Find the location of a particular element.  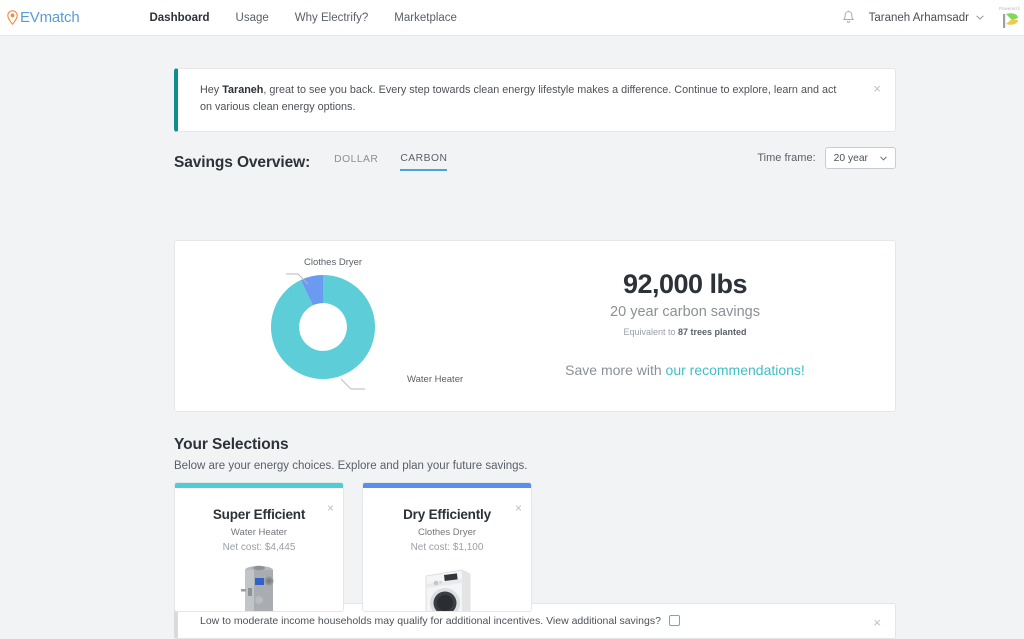

greeting-user-name: Taraneh is located at coordinates (243, 90).